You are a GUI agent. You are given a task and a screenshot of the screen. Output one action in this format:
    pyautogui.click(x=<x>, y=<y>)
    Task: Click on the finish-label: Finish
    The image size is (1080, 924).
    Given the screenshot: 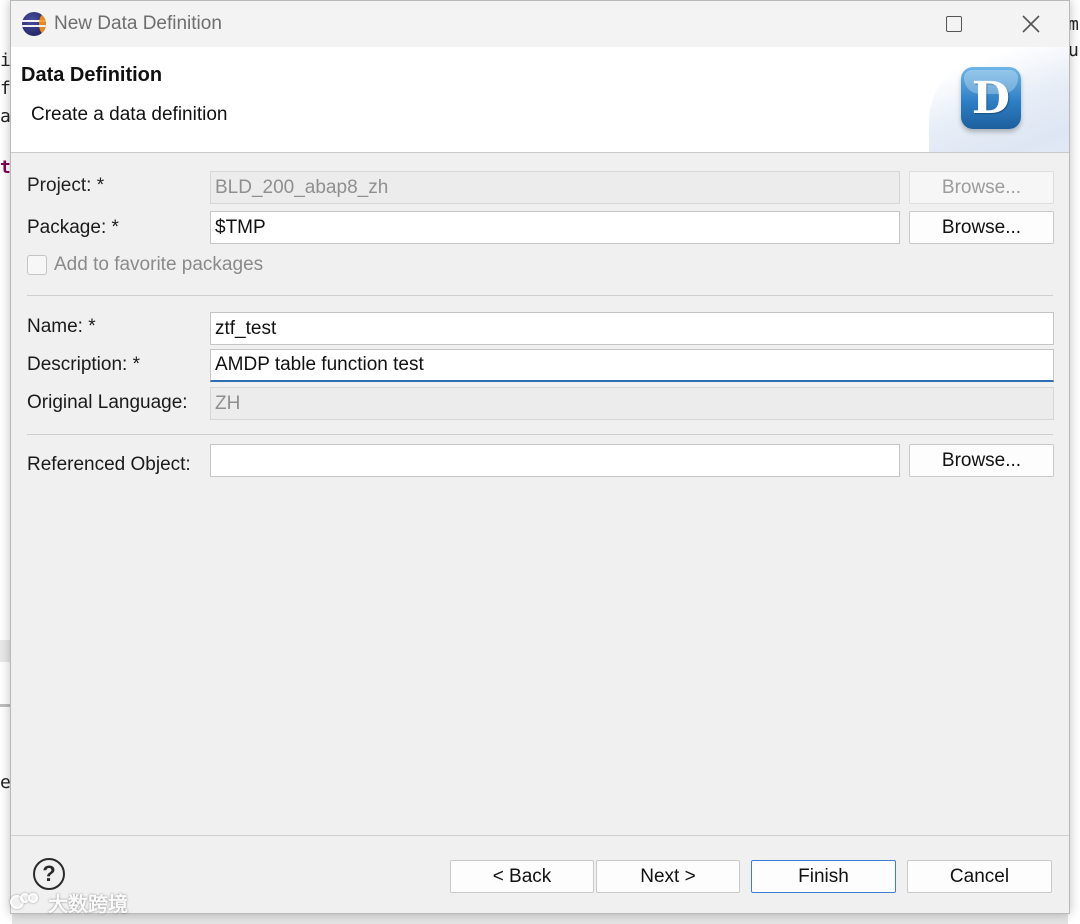 What is the action you would take?
    pyautogui.click(x=823, y=876)
    